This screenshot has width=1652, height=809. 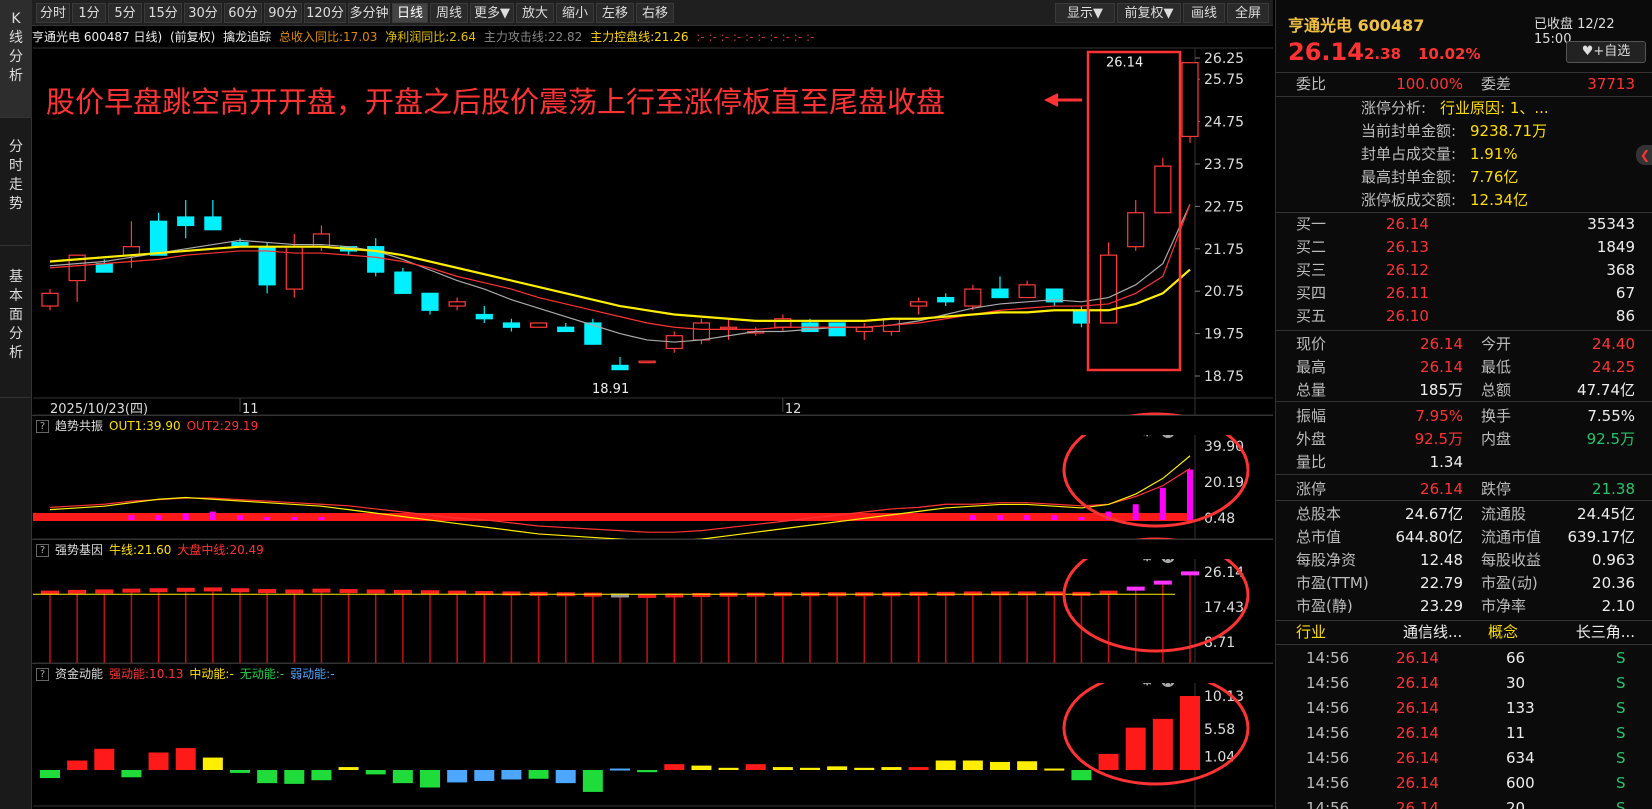 I want to click on stat-row: 现价 26.14 今开 24.40, so click(x=1464, y=344).